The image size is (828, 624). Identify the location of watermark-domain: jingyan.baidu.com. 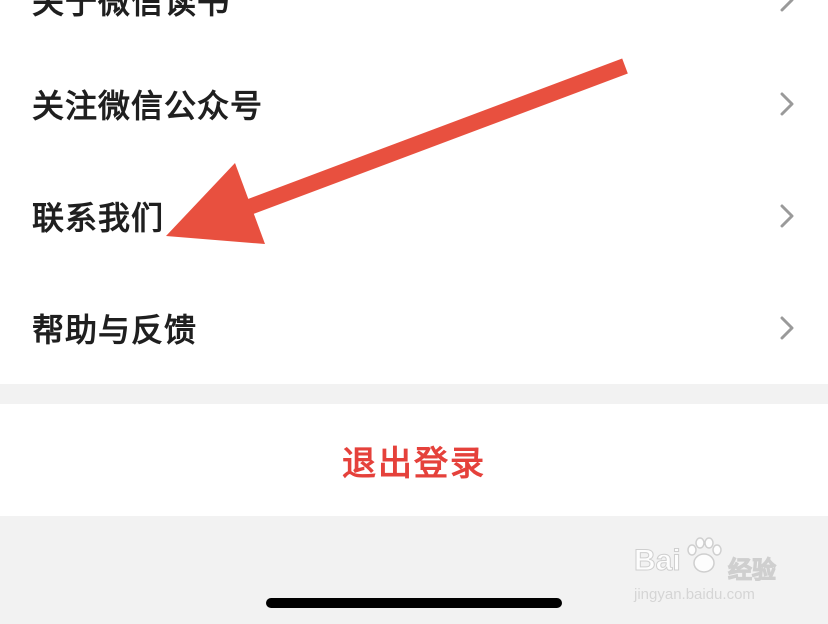
(694, 594).